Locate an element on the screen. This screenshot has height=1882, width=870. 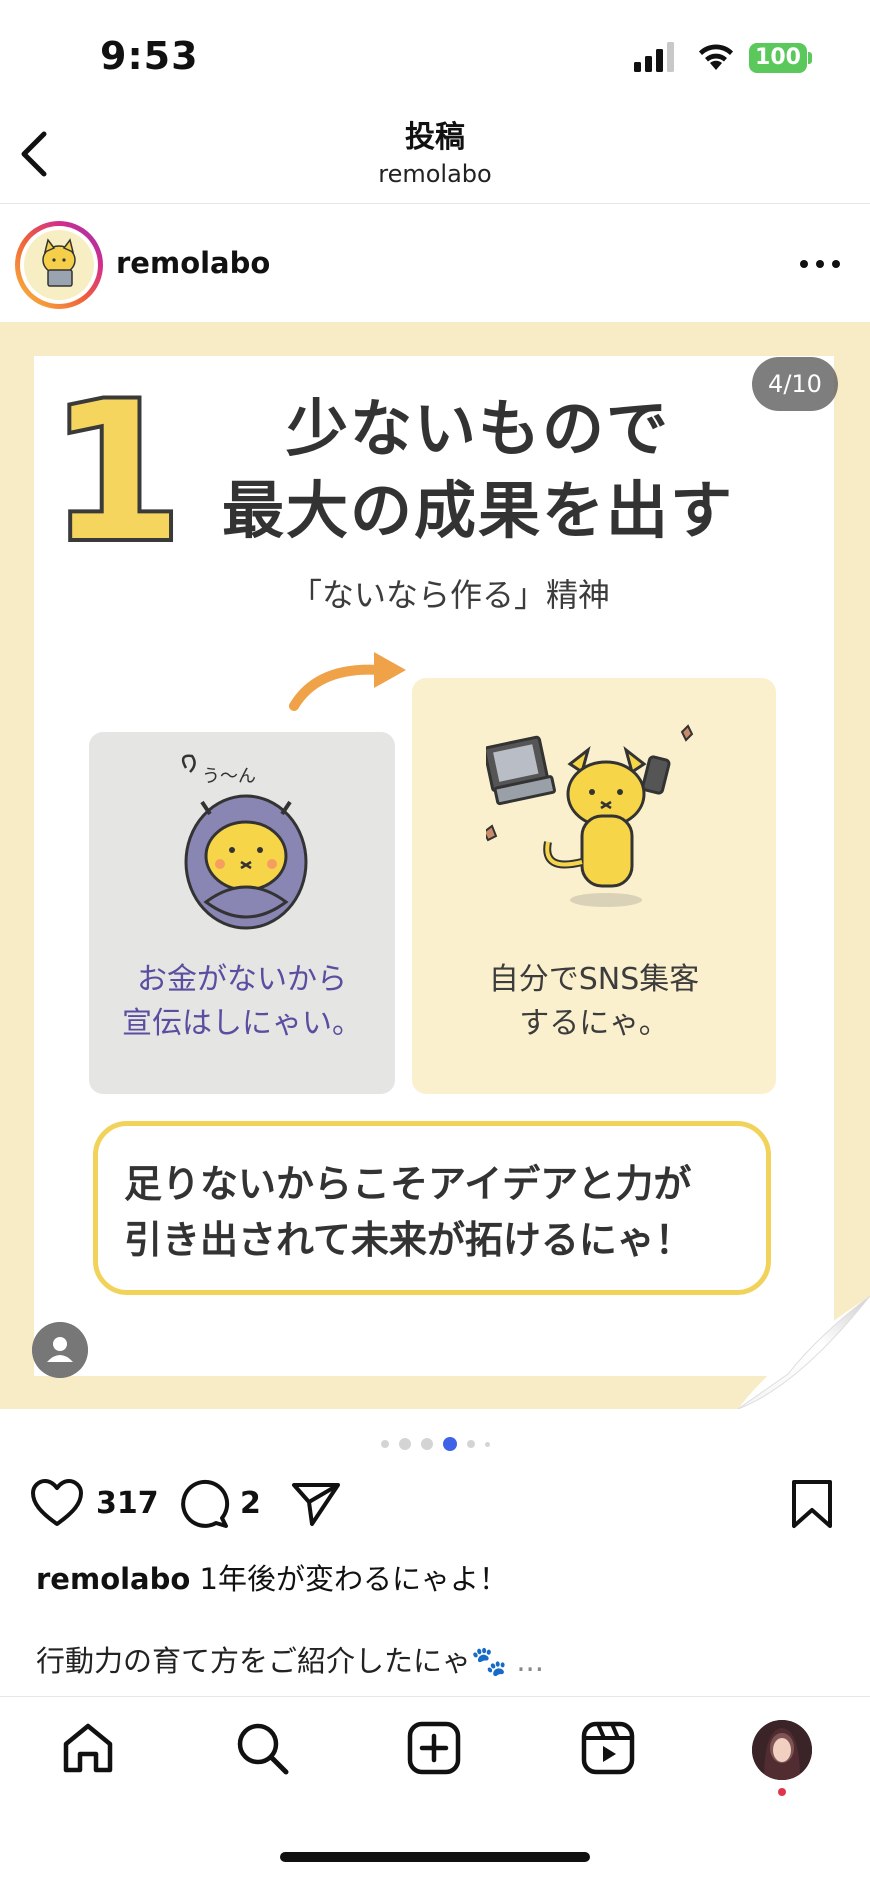
slide-subtitle: 「ないなら作る」精神 is located at coordinates (449, 595).